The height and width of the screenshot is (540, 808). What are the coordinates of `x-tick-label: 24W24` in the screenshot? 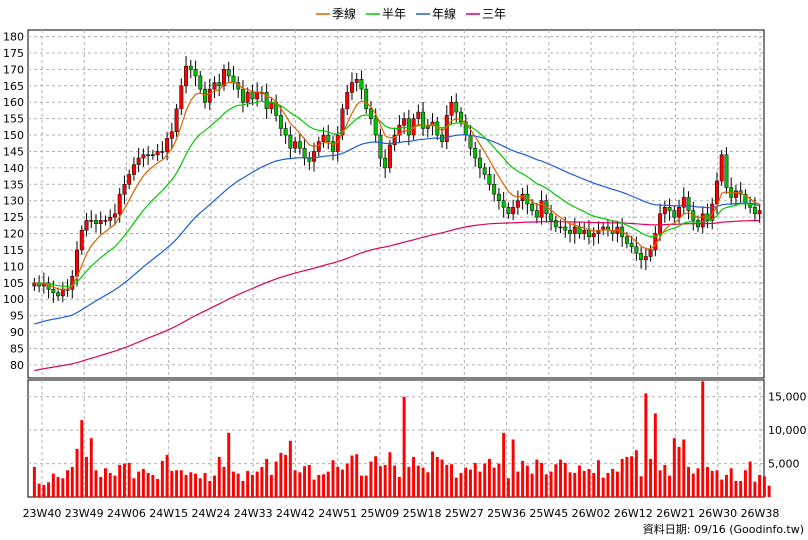 It's located at (211, 513).